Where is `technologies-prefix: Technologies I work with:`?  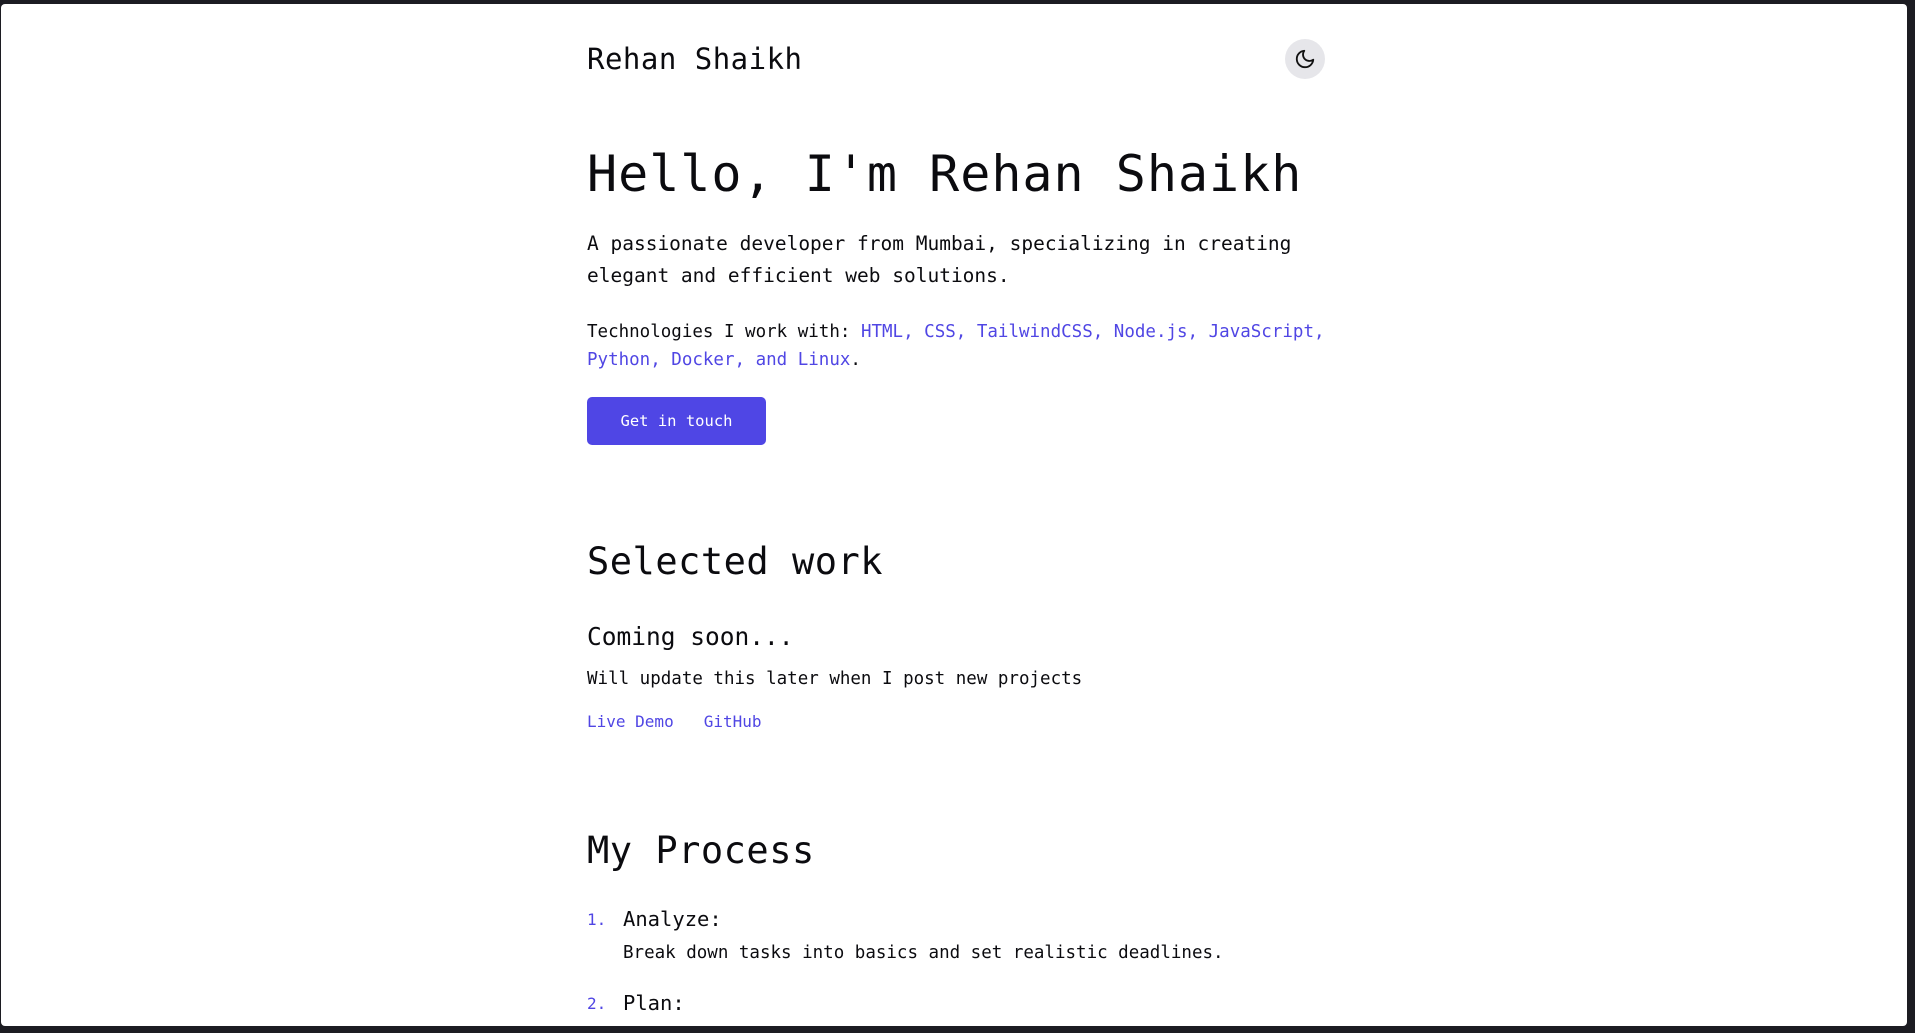
technologies-prefix: Technologies I work with: is located at coordinates (724, 332).